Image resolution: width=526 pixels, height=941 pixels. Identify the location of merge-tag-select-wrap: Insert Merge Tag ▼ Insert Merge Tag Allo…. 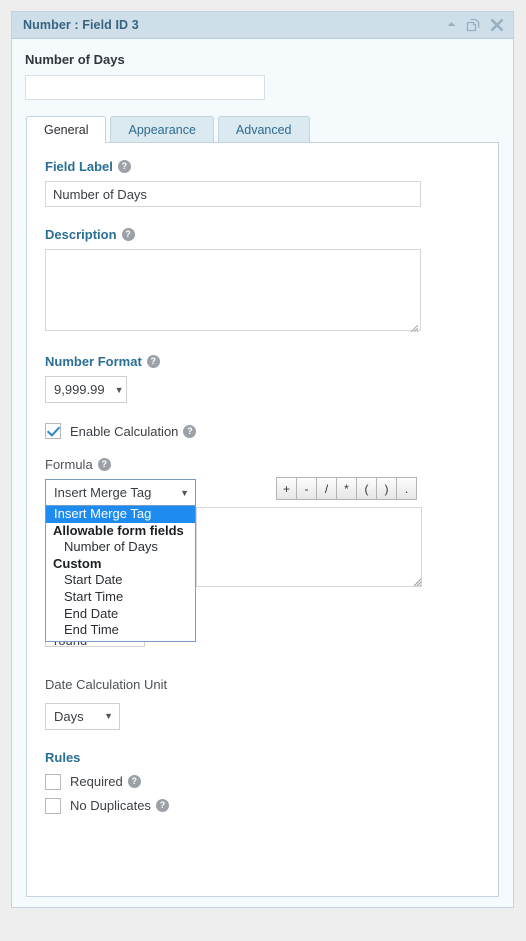
(120, 560).